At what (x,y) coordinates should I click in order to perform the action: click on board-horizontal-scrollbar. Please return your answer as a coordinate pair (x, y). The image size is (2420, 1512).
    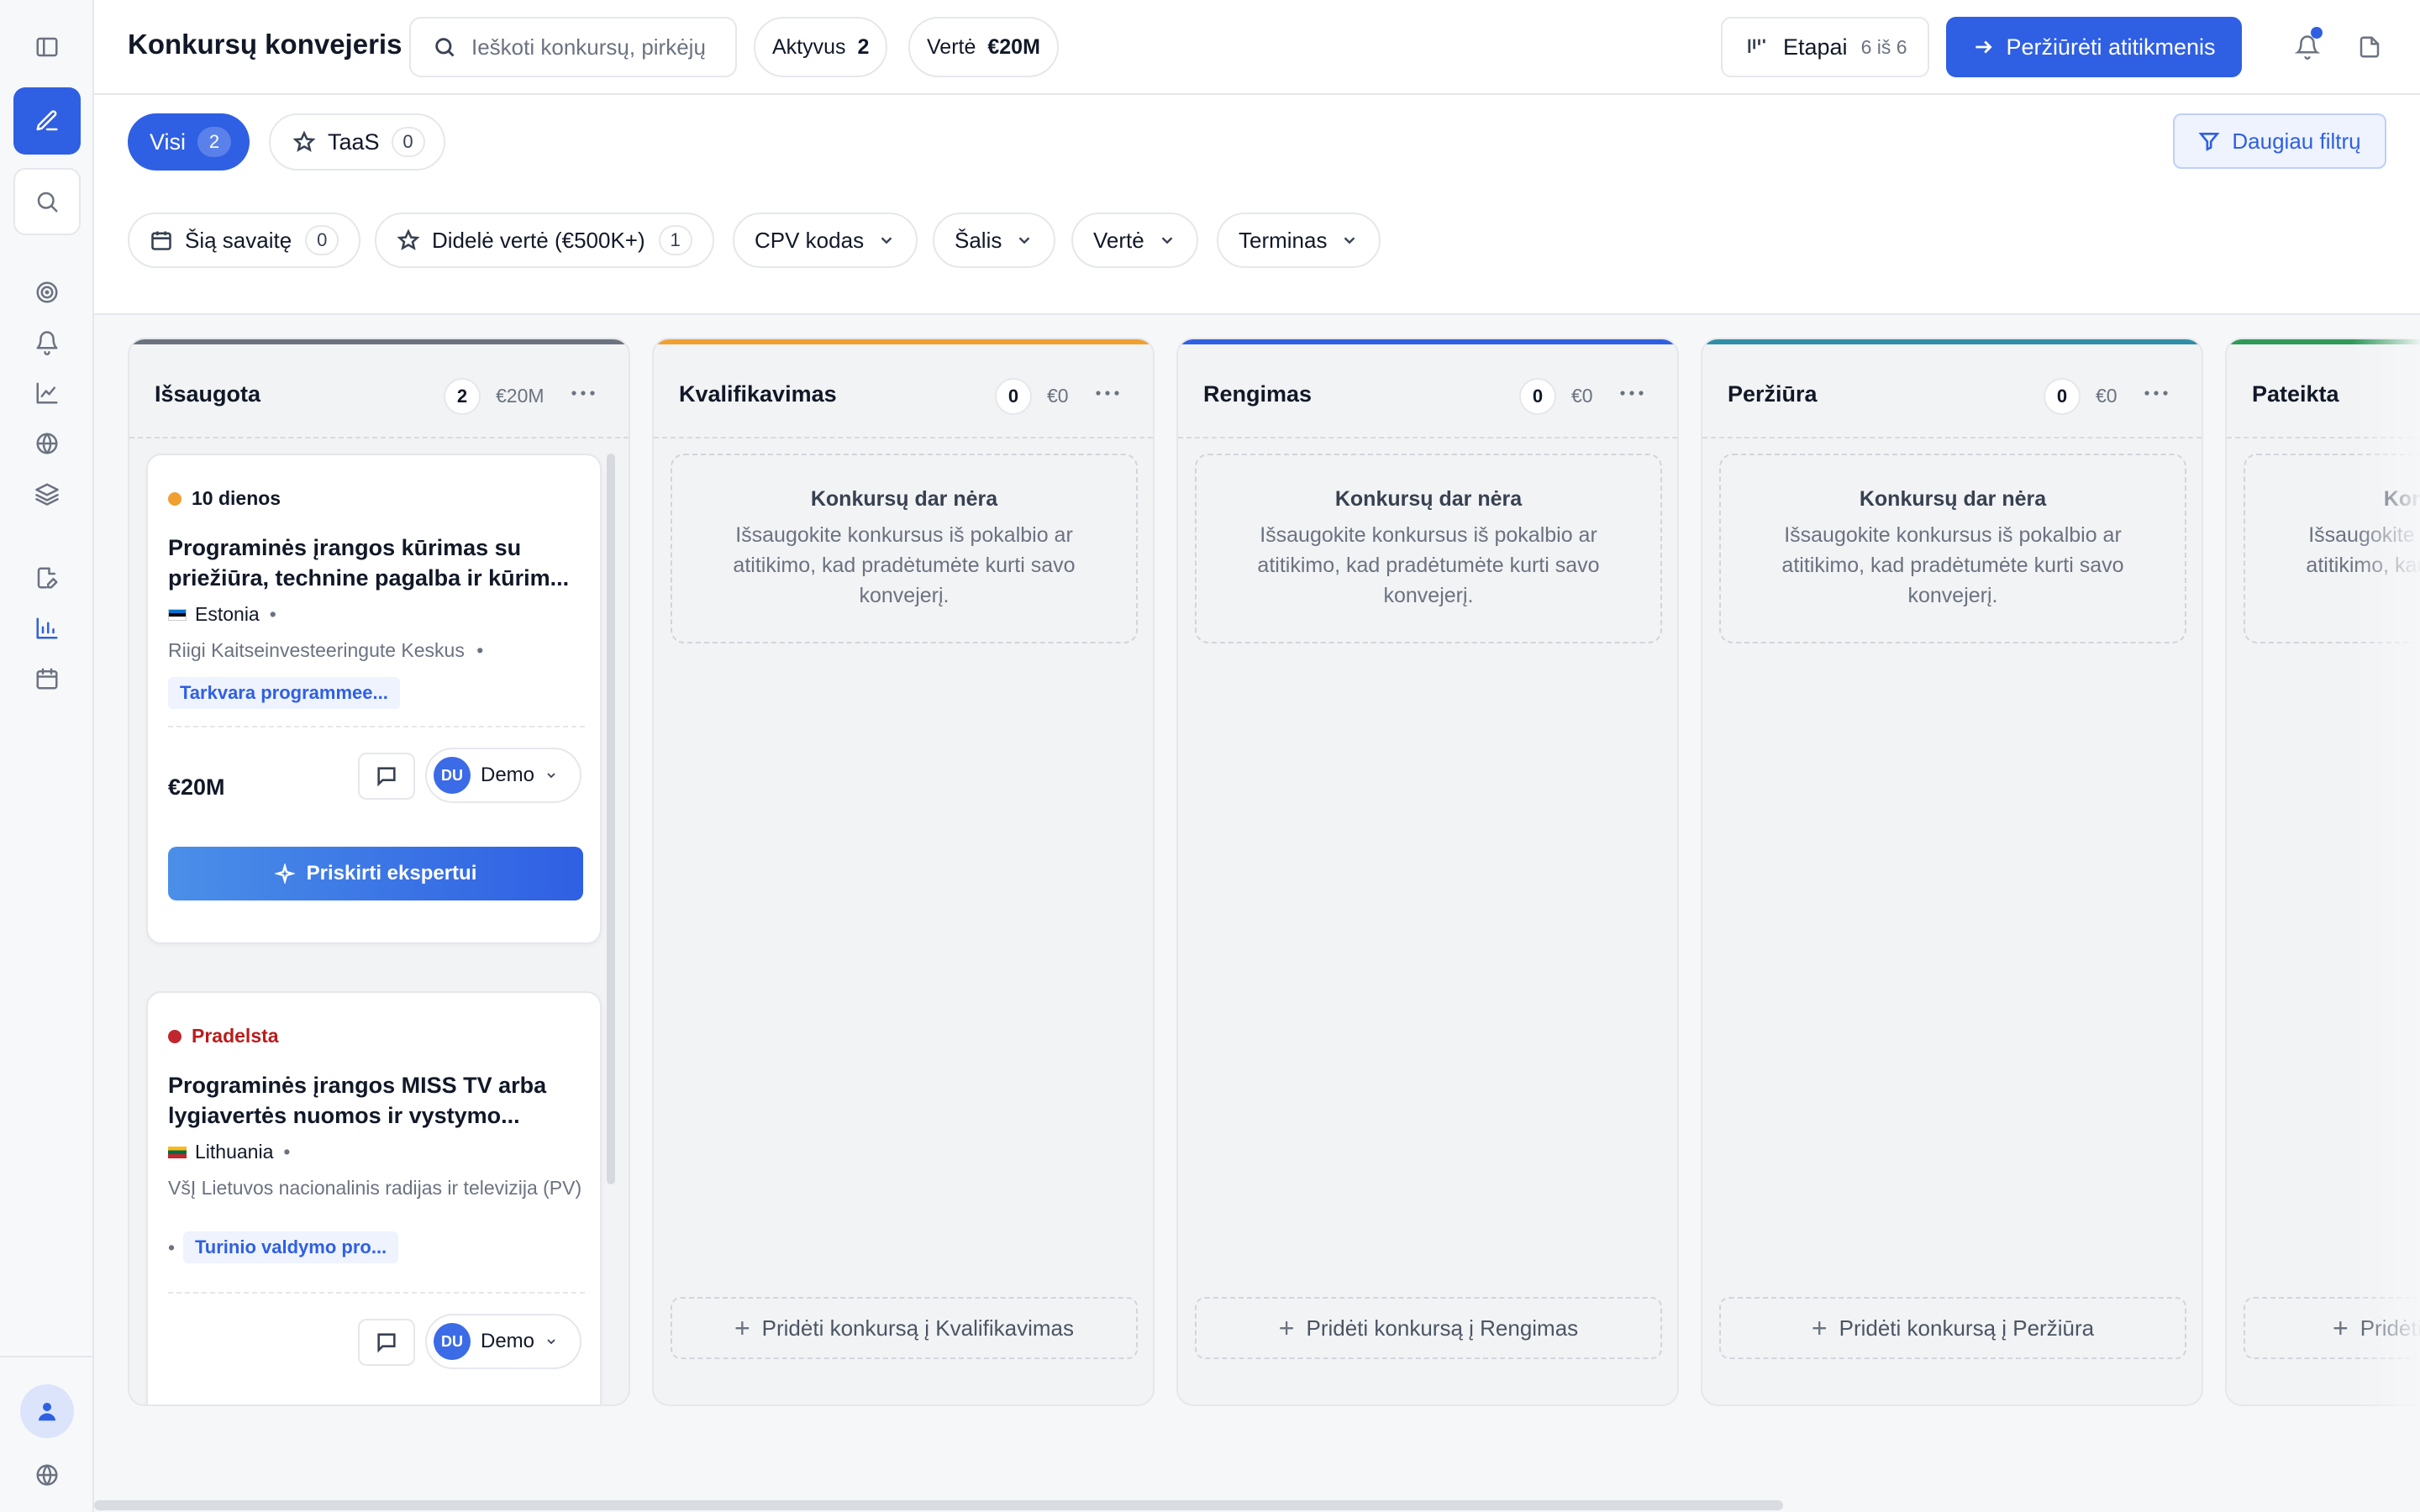
    Looking at the image, I should click on (938, 1505).